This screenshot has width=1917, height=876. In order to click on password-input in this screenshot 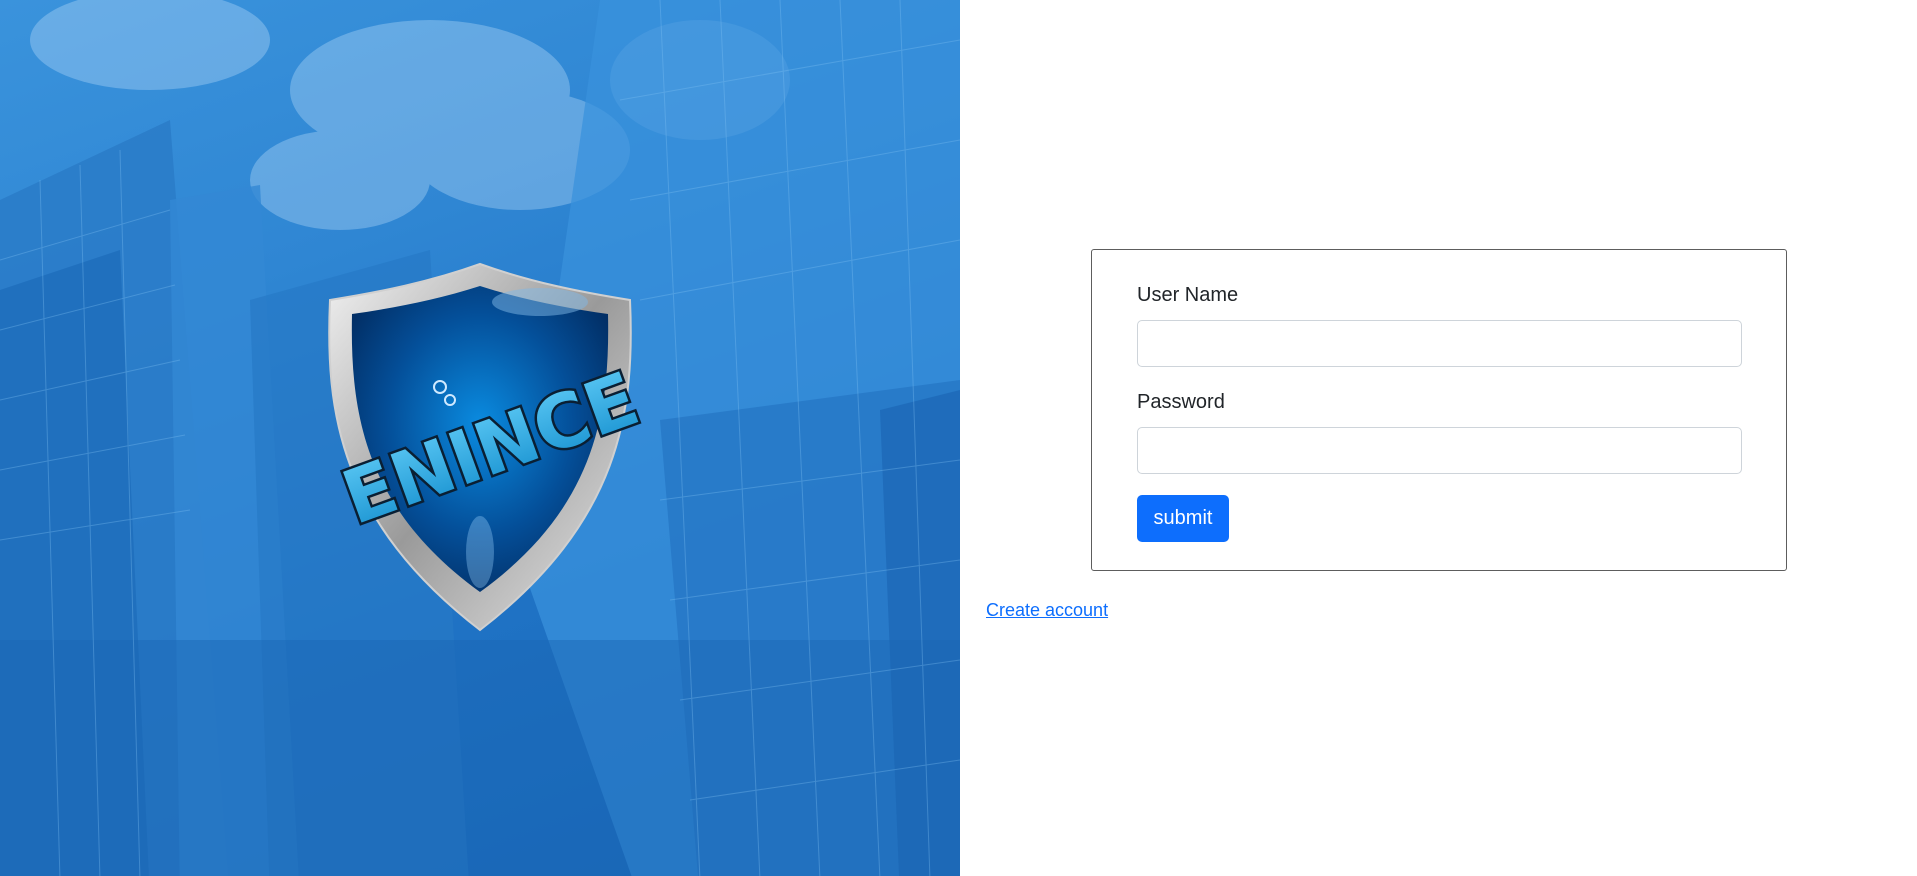, I will do `click(1439, 450)`.